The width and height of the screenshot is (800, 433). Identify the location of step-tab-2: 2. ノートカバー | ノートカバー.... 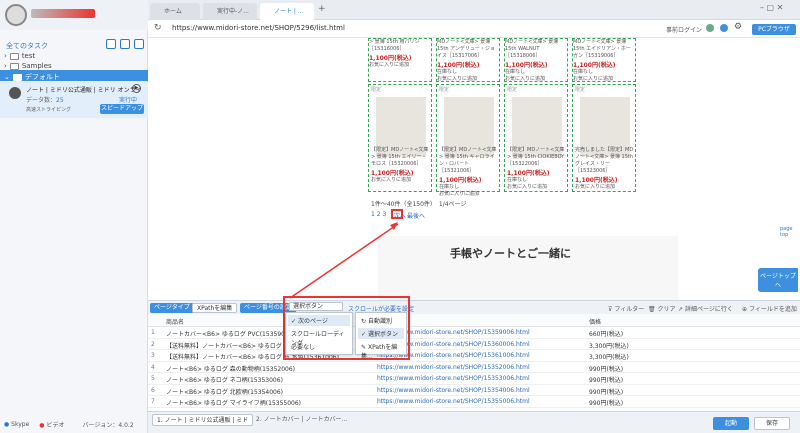
(301, 420).